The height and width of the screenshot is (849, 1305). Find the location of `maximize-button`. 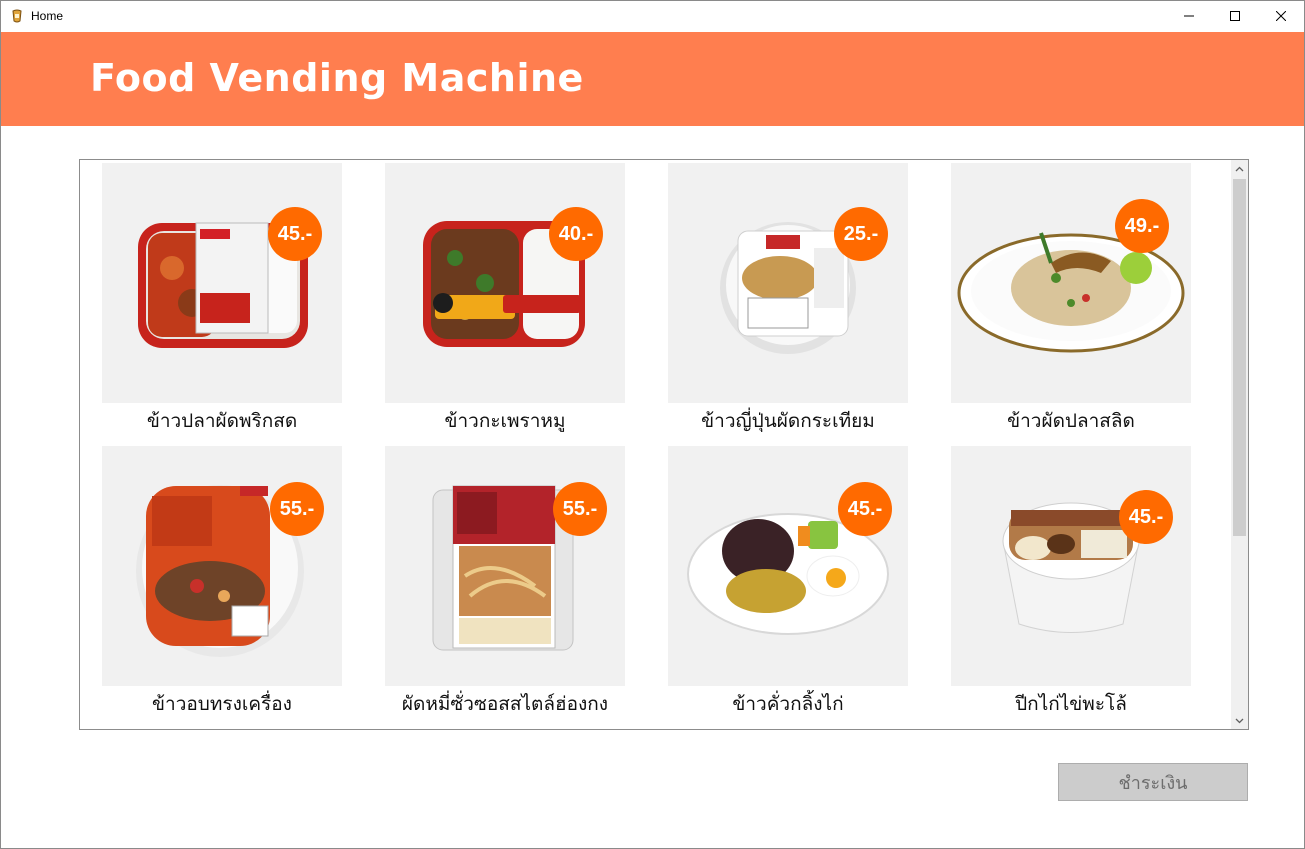

maximize-button is located at coordinates (1235, 16).